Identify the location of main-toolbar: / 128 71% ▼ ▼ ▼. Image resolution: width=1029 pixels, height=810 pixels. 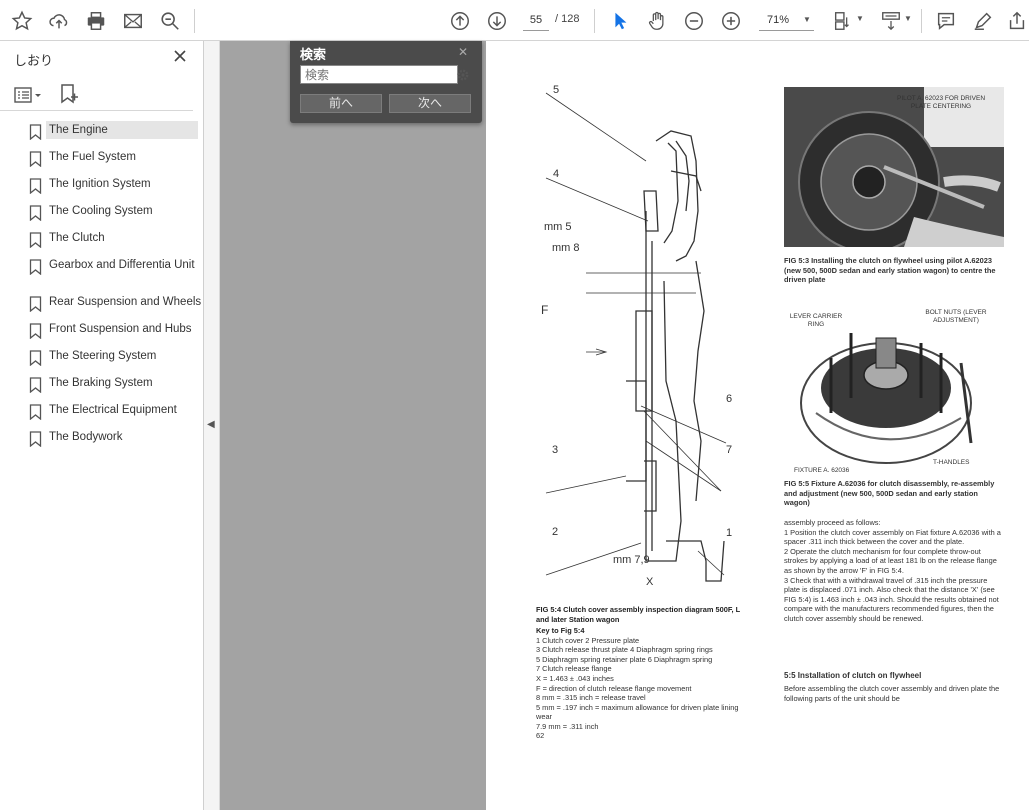
(514, 20).